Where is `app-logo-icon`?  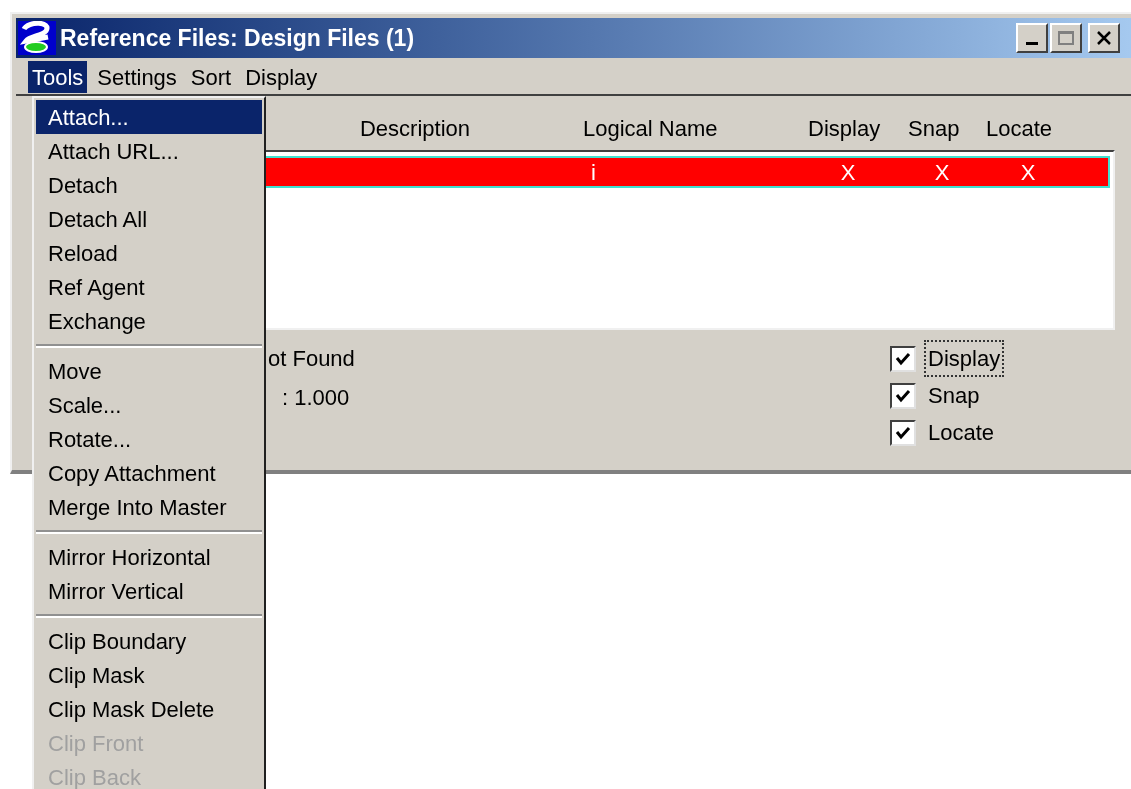 app-logo-icon is located at coordinates (37, 38).